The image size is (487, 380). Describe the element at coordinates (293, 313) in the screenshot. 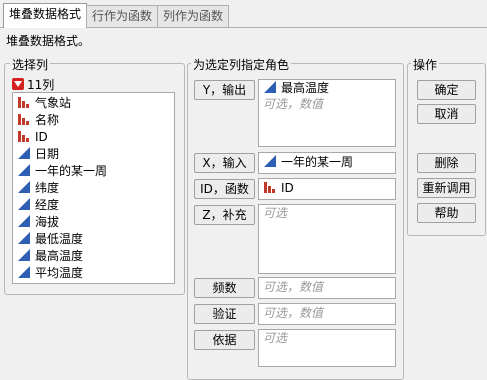

I see `validation-hint: 可选，数值` at that location.